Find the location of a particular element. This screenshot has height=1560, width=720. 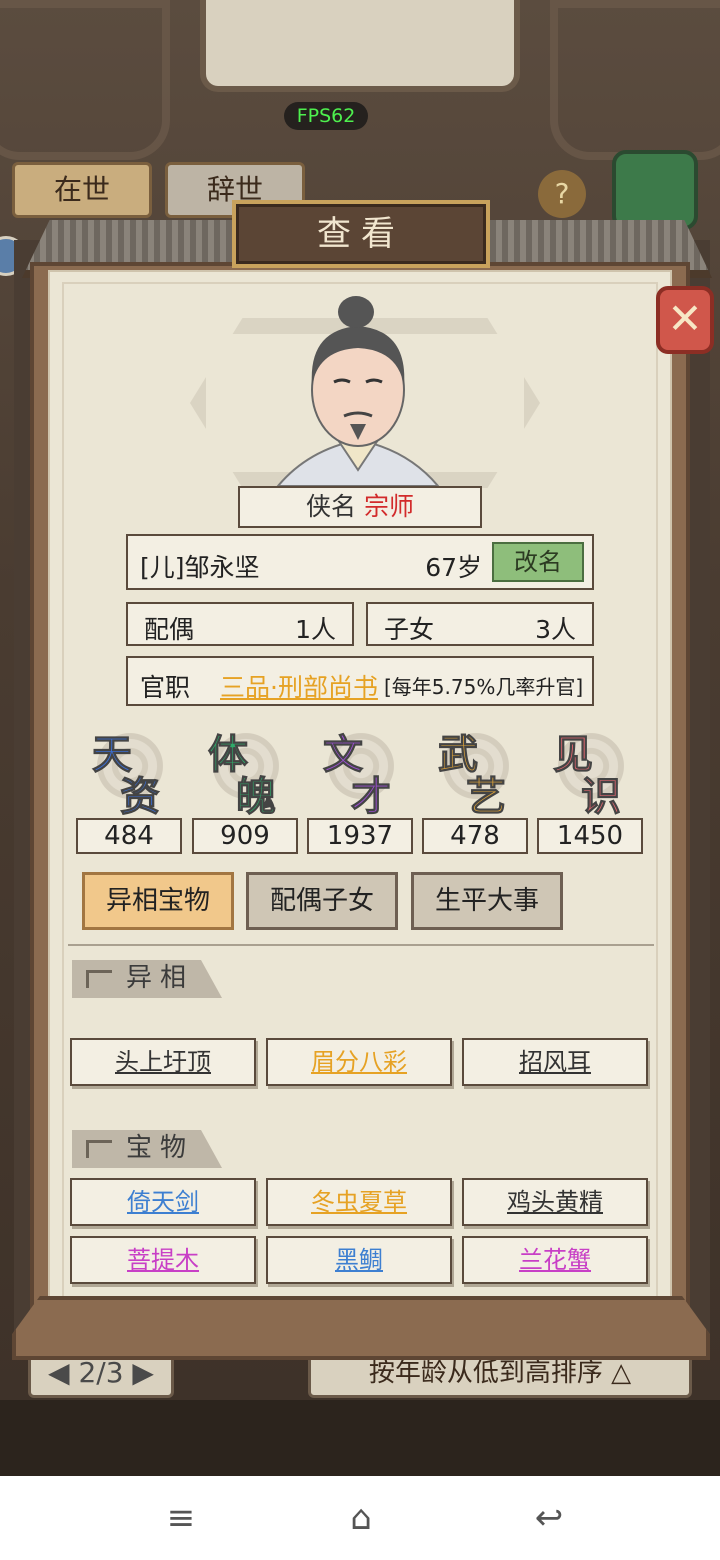

tab-alive: 在世 is located at coordinates (82, 190).